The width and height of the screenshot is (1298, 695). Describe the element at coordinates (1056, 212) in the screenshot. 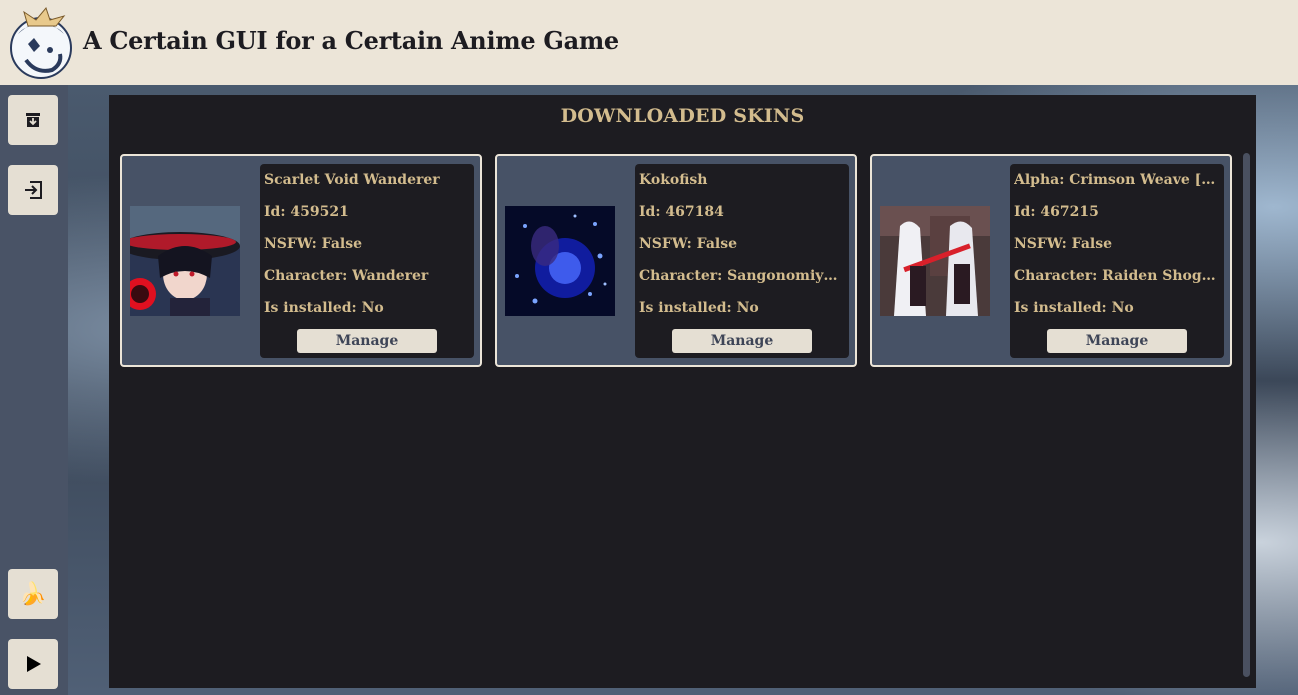

I see `skin-id: Id: 467215` at that location.